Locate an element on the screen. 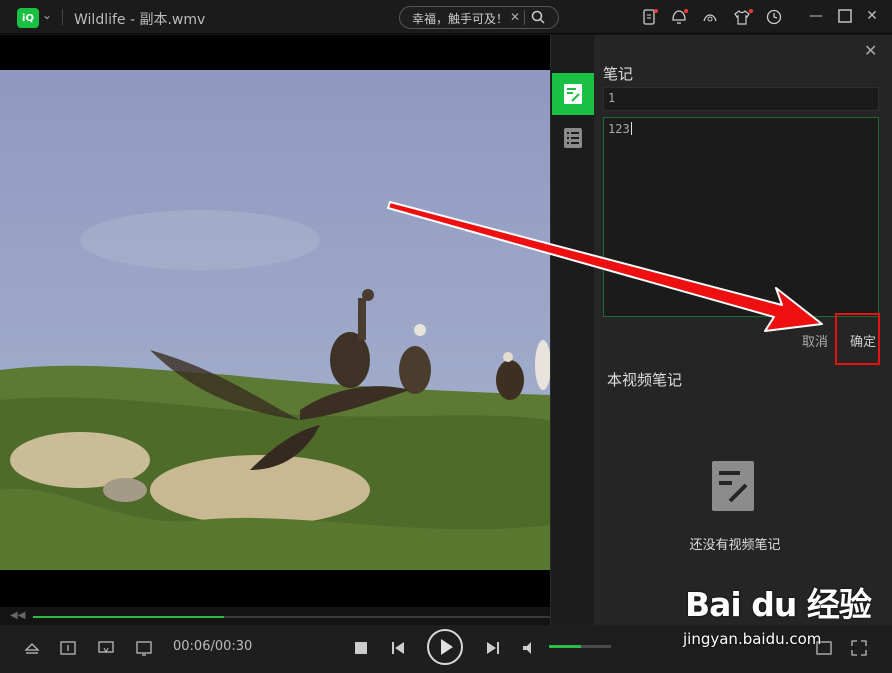  progress-row: ◀◀ is located at coordinates (275, 616).